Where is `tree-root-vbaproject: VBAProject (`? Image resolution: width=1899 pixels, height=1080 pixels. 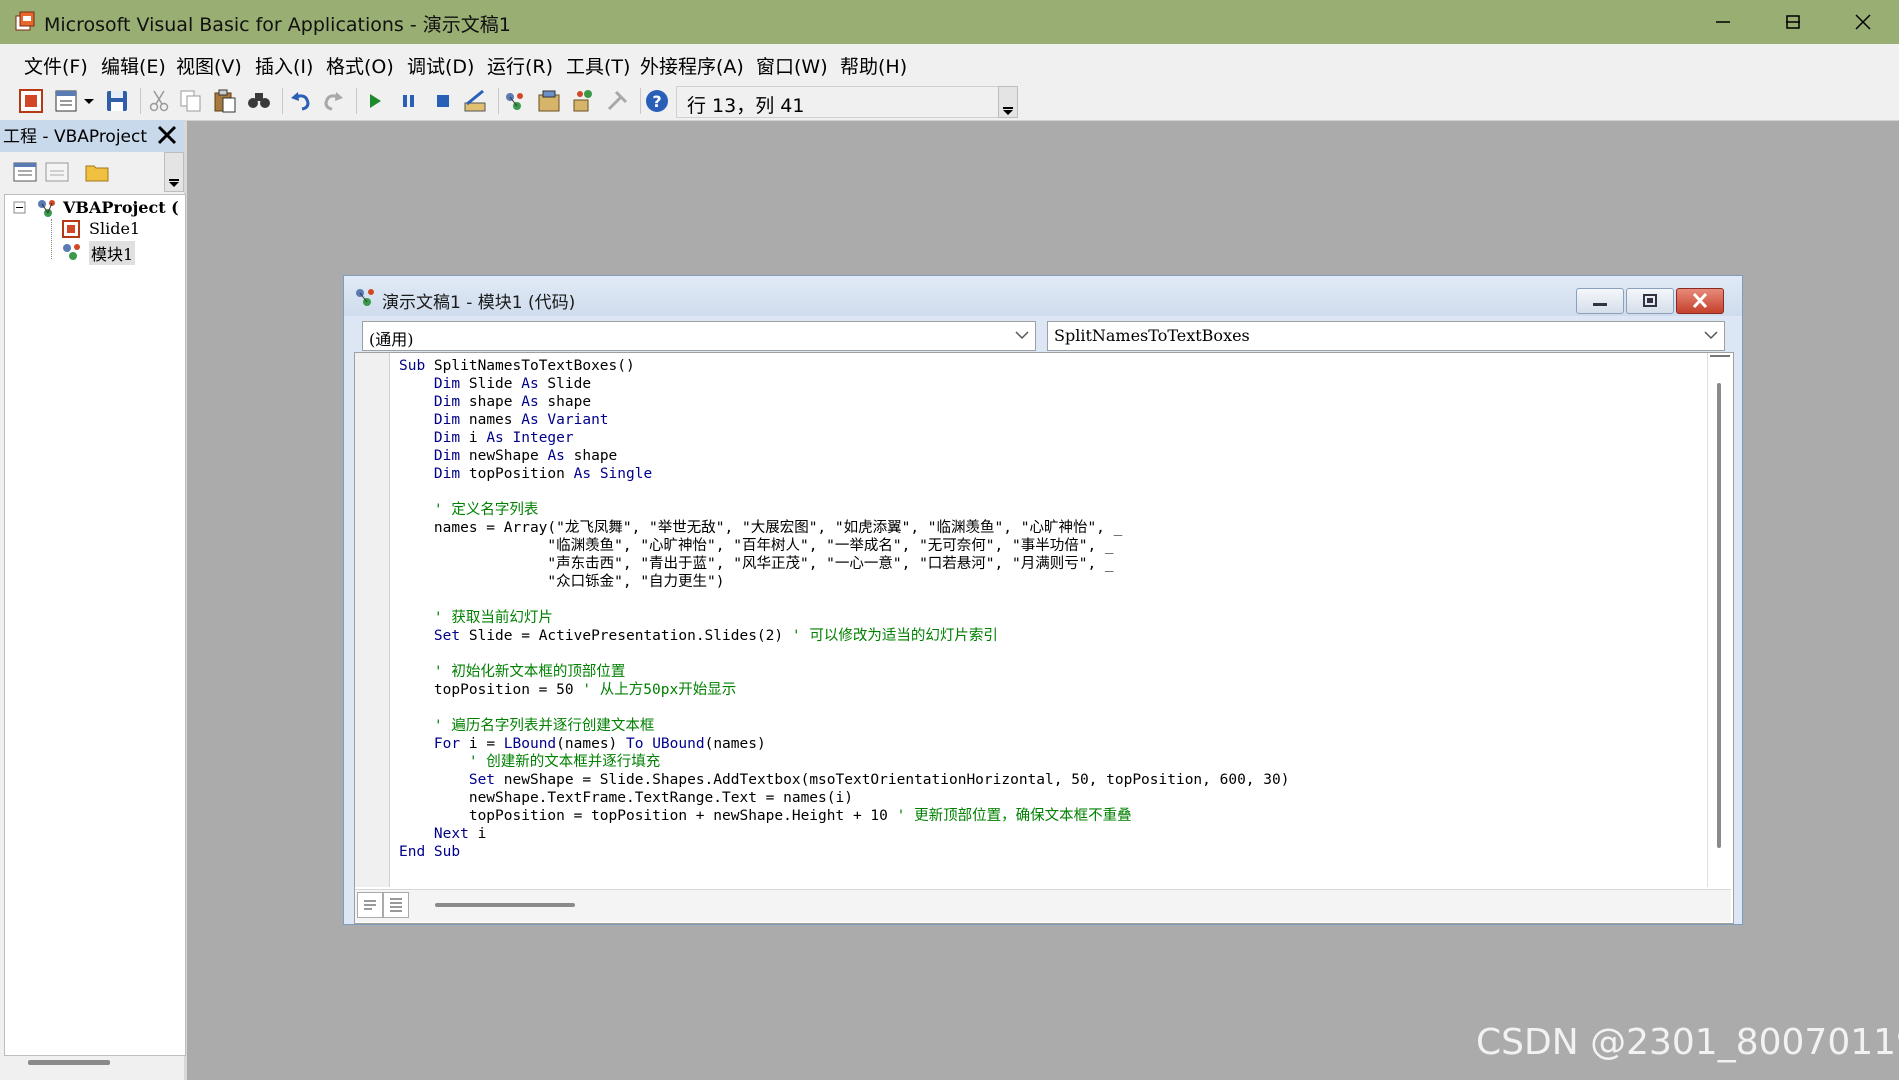
tree-root-vbaproject: VBAProject ( is located at coordinates (121, 207).